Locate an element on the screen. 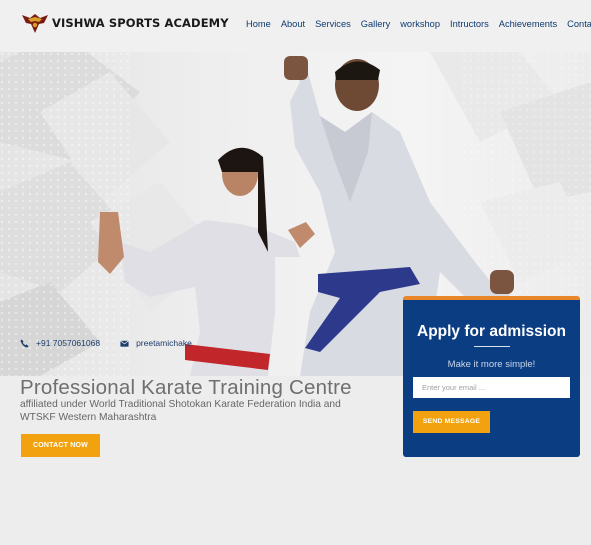 Image resolution: width=591 pixels, height=545 pixels. email-input is located at coordinates (491, 387).